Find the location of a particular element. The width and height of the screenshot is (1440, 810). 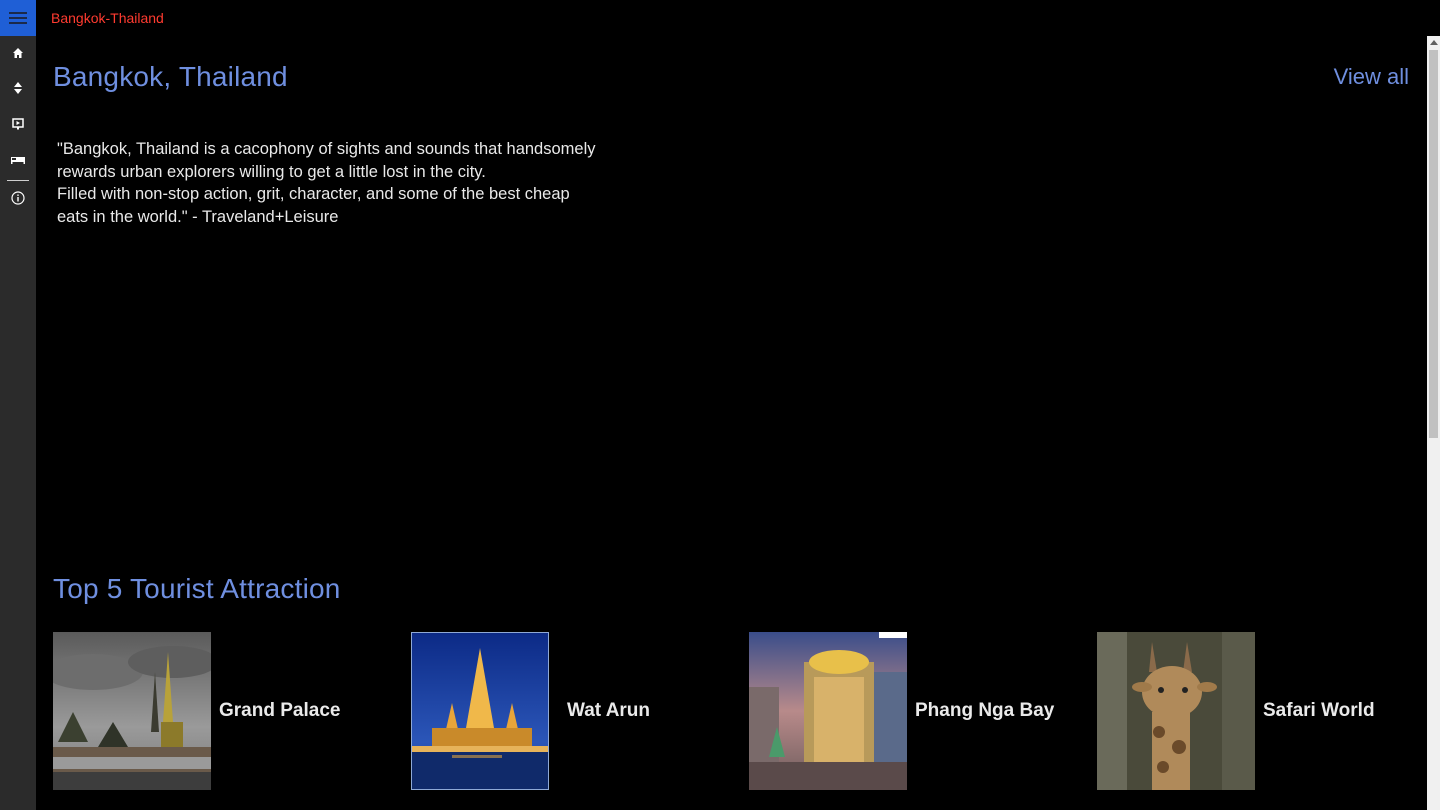

home-icon is located at coordinates (18, 53).